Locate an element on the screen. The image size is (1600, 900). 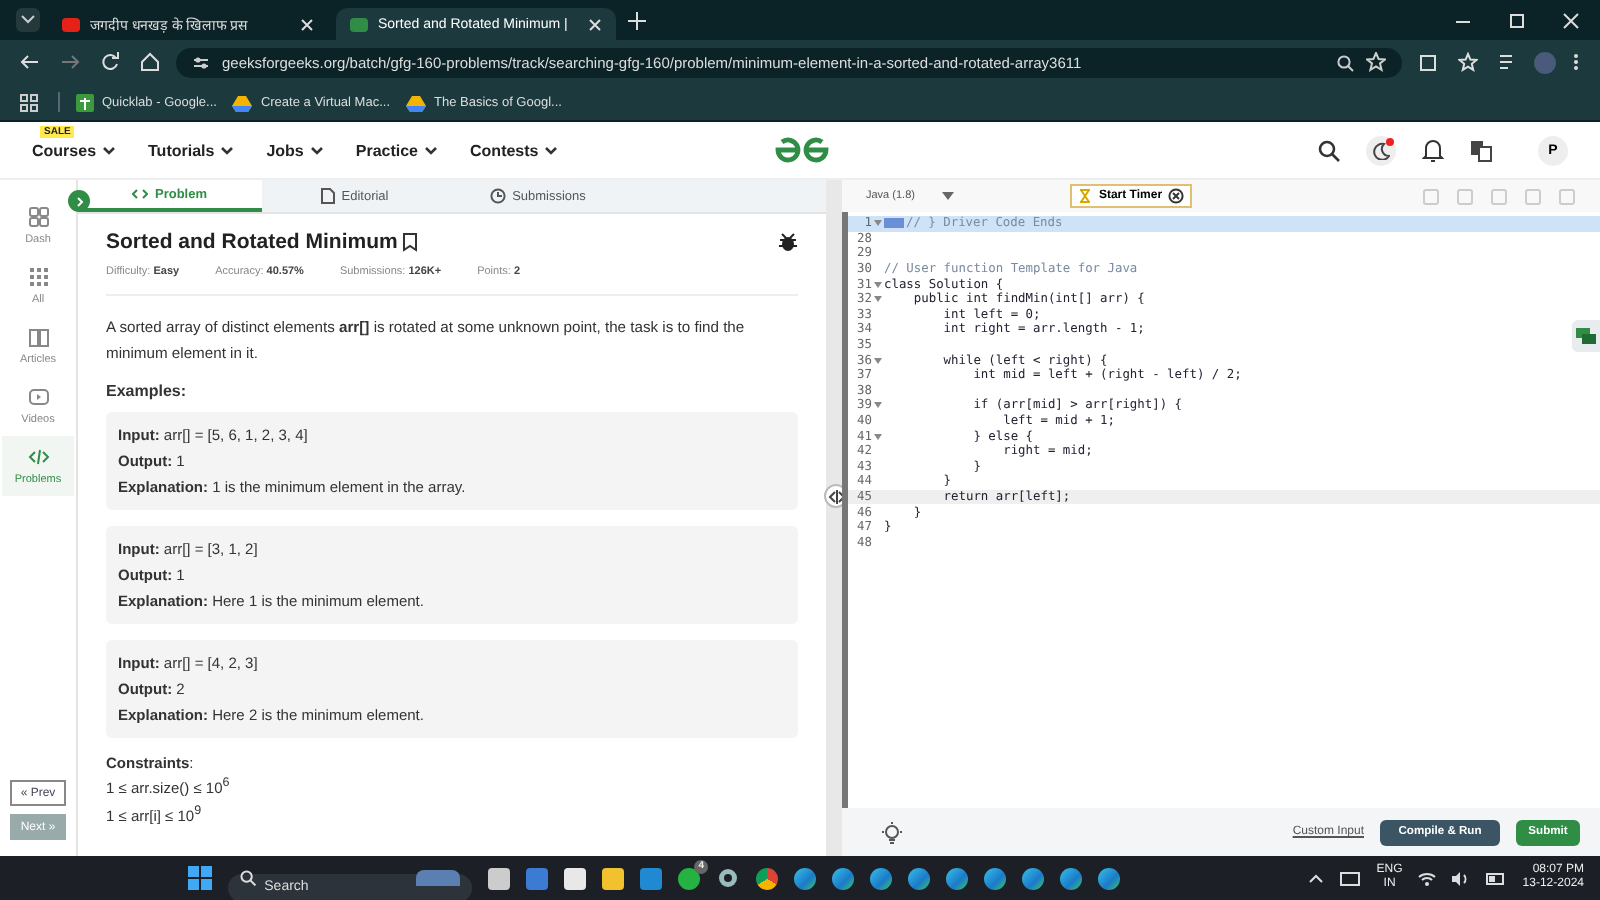
caret-icon is located at coordinates (948, 196).